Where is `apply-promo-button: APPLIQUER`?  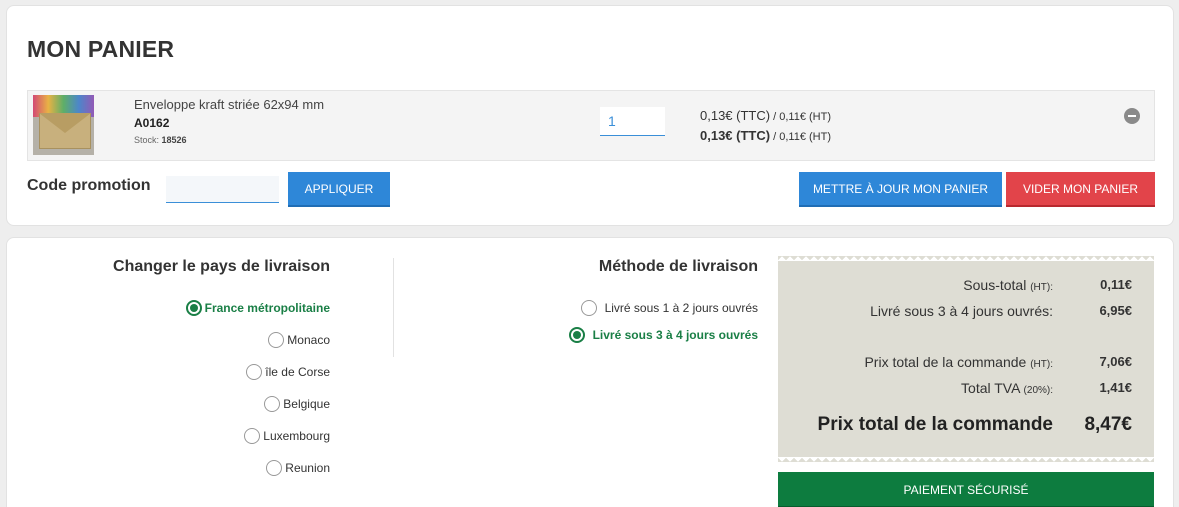
apply-promo-button: APPLIQUER is located at coordinates (339, 189).